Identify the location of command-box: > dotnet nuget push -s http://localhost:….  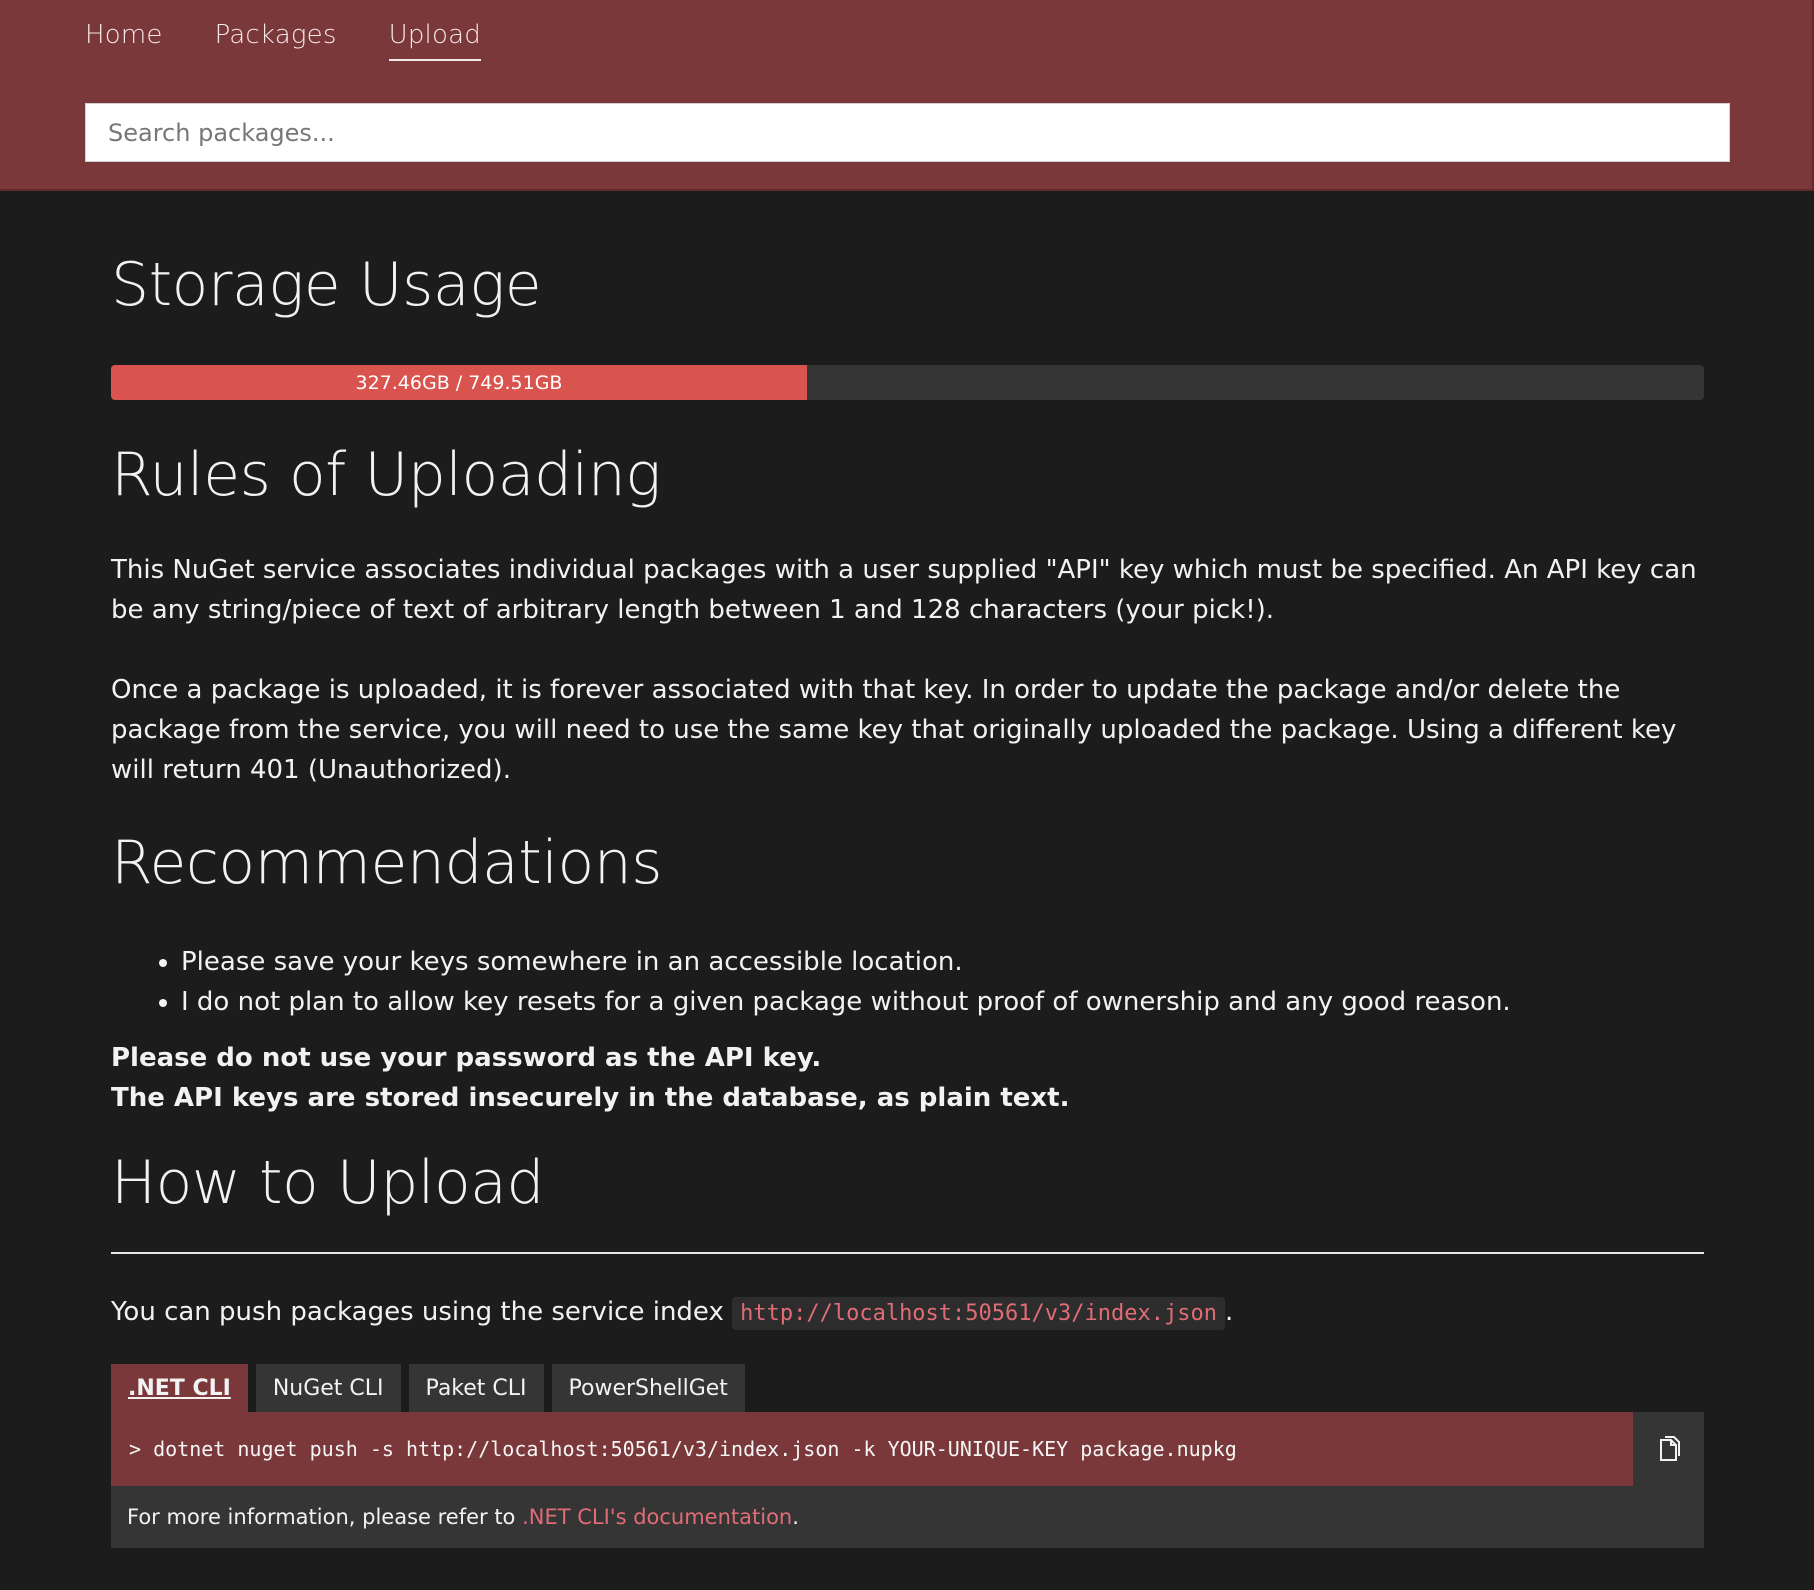
(907, 1449).